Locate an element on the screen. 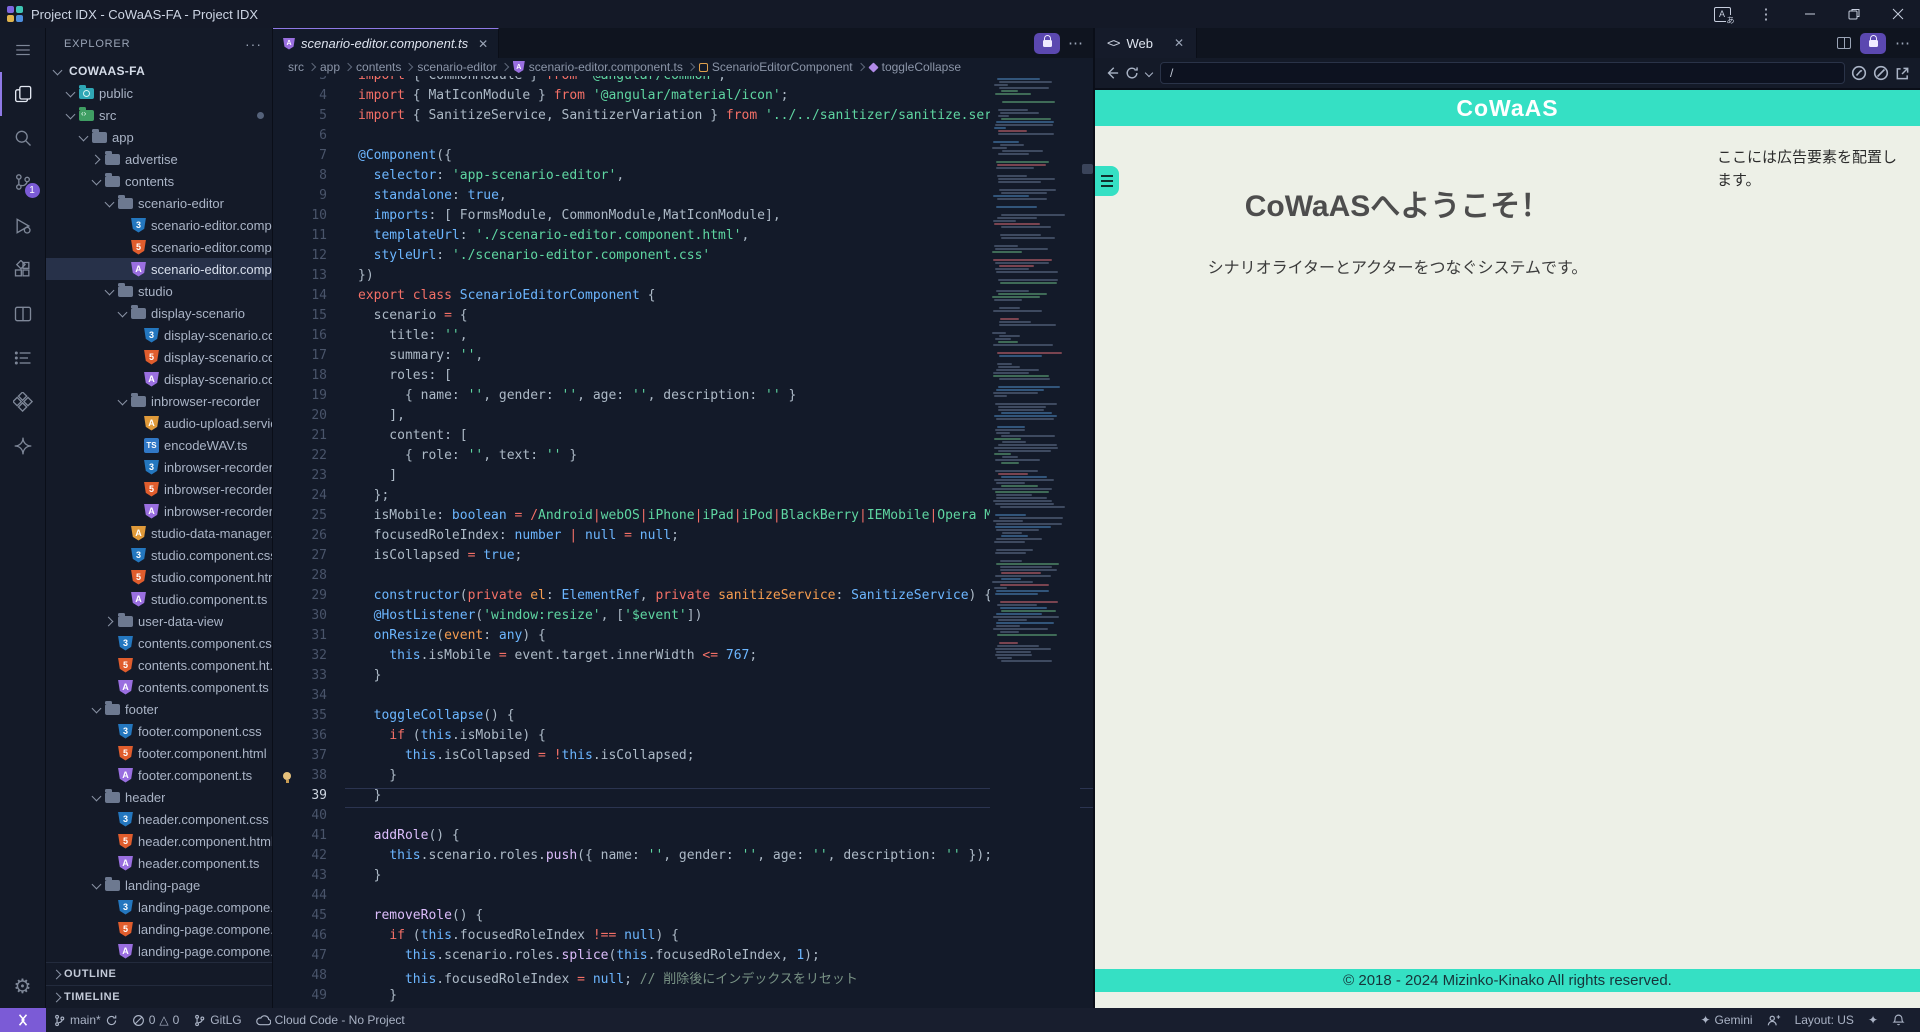 Image resolution: width=1920 pixels, height=1032 pixels. explorer-icon is located at coordinates (23, 94).